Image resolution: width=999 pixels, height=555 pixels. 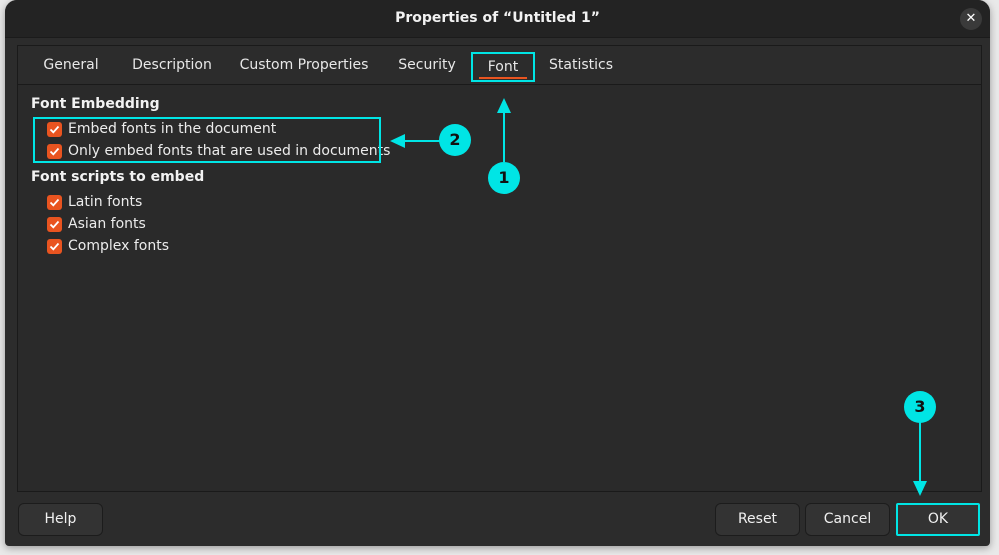 I want to click on asian-fonts-checkbox: Asian fonts, so click(x=96, y=224).